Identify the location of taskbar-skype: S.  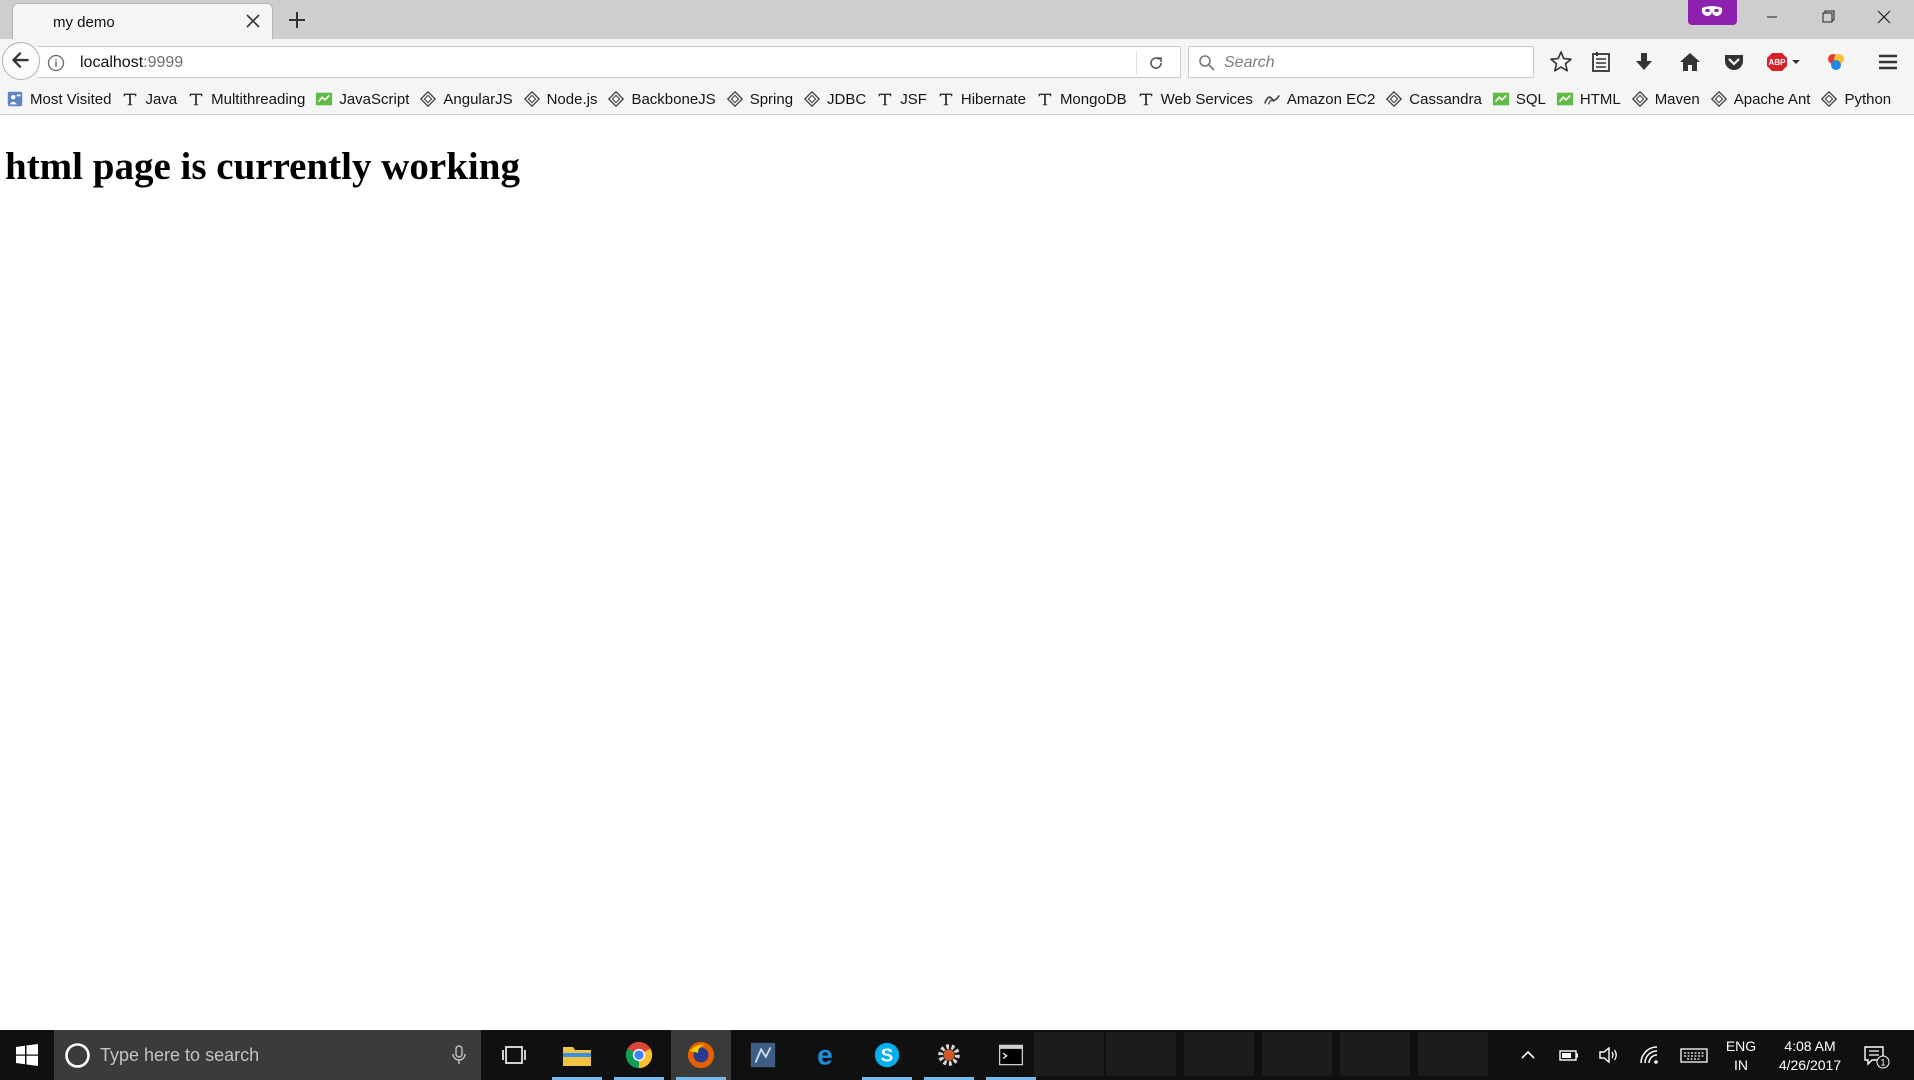
(887, 1055).